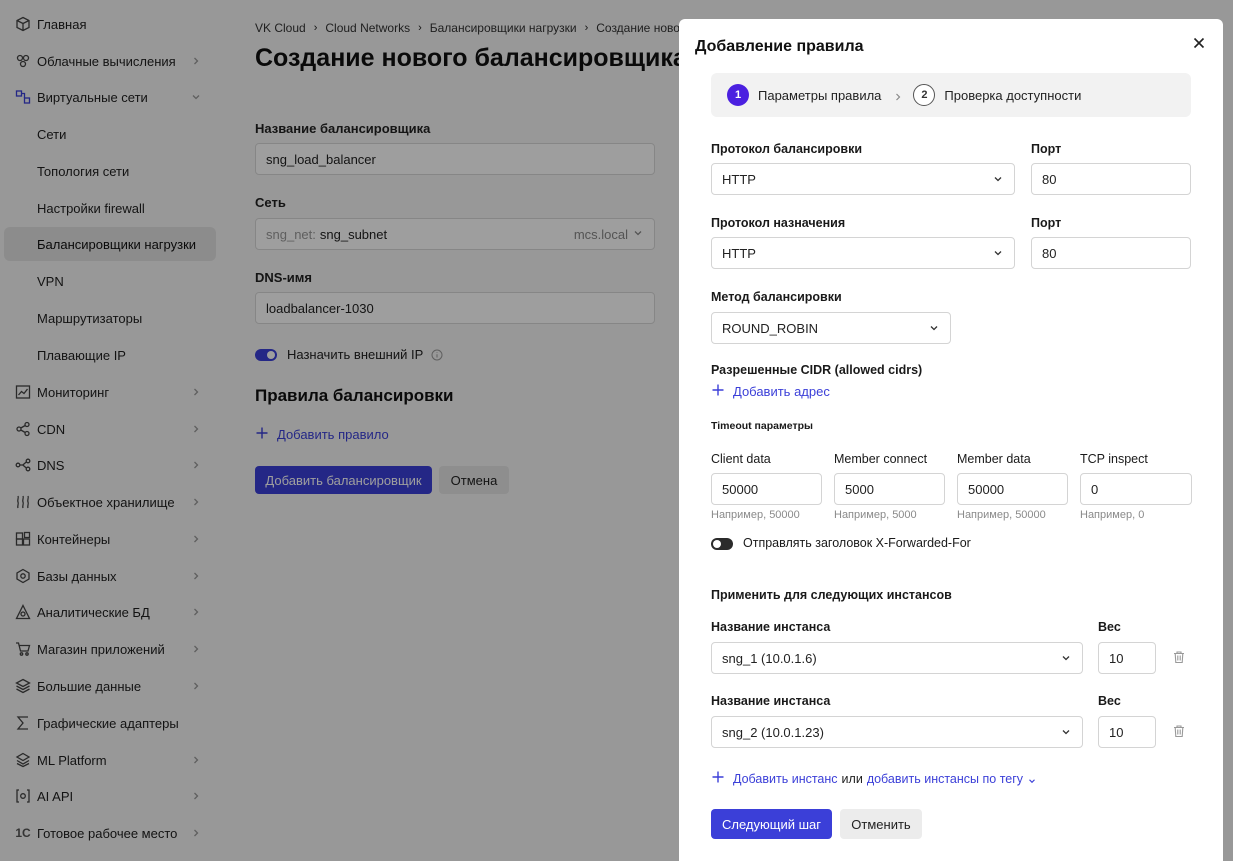 The image size is (1233, 861). I want to click on step-number: 2, so click(924, 95).